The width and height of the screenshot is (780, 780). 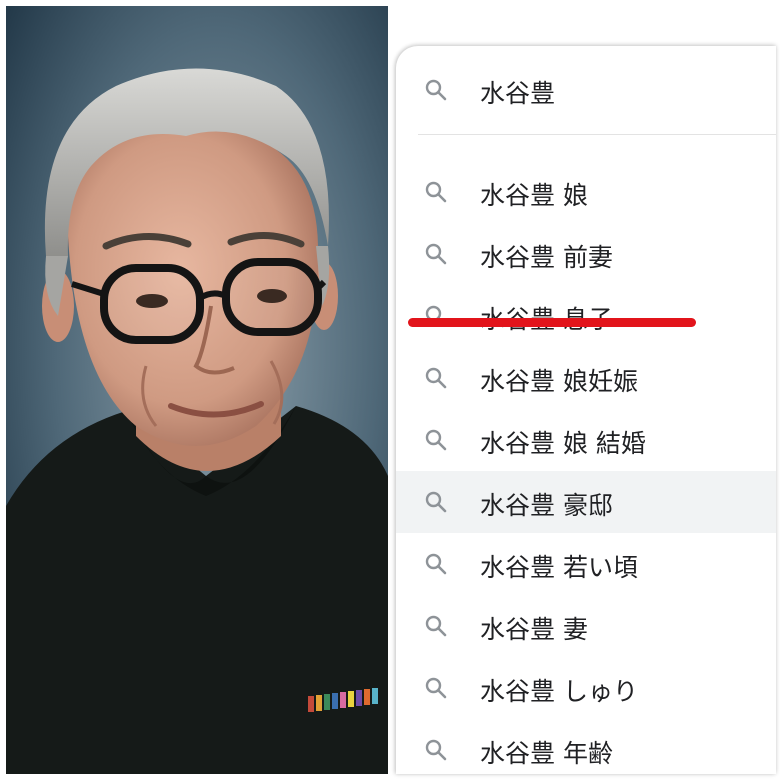 I want to click on search-box: 水谷豊, so click(x=586, y=90).